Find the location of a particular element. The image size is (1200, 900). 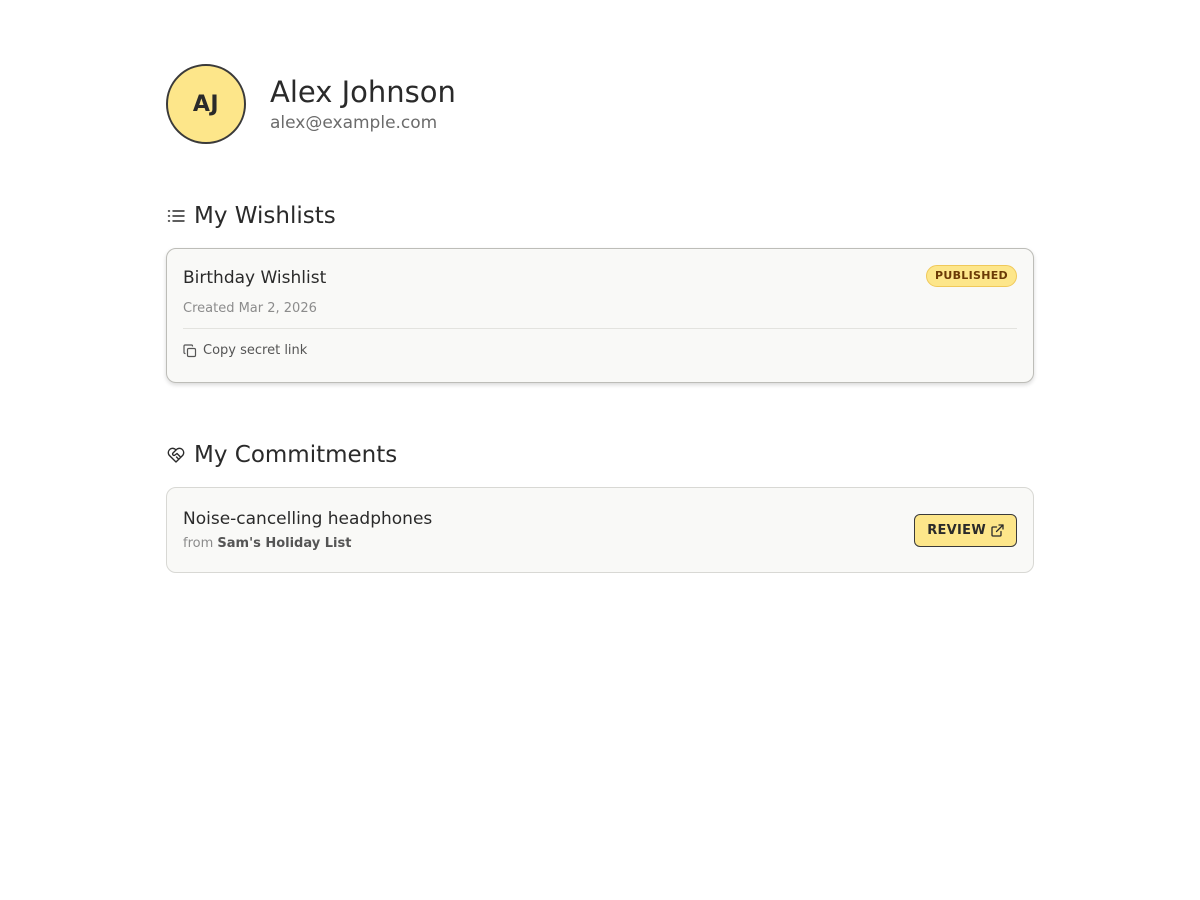

wishlist-card-header: Birthday Wishlist PUBLISHED is located at coordinates (600, 276).